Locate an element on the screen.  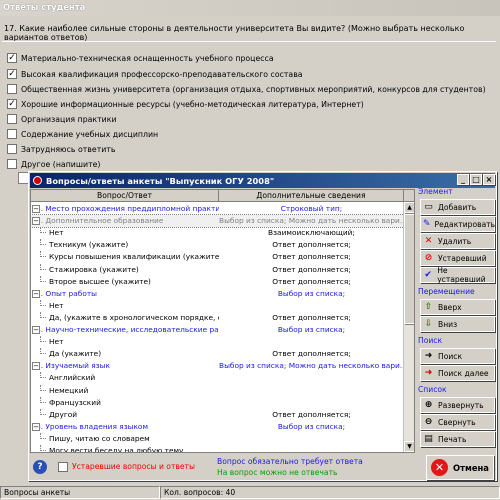
expand-button: ⊕ Развернуть is located at coordinates (457, 405).